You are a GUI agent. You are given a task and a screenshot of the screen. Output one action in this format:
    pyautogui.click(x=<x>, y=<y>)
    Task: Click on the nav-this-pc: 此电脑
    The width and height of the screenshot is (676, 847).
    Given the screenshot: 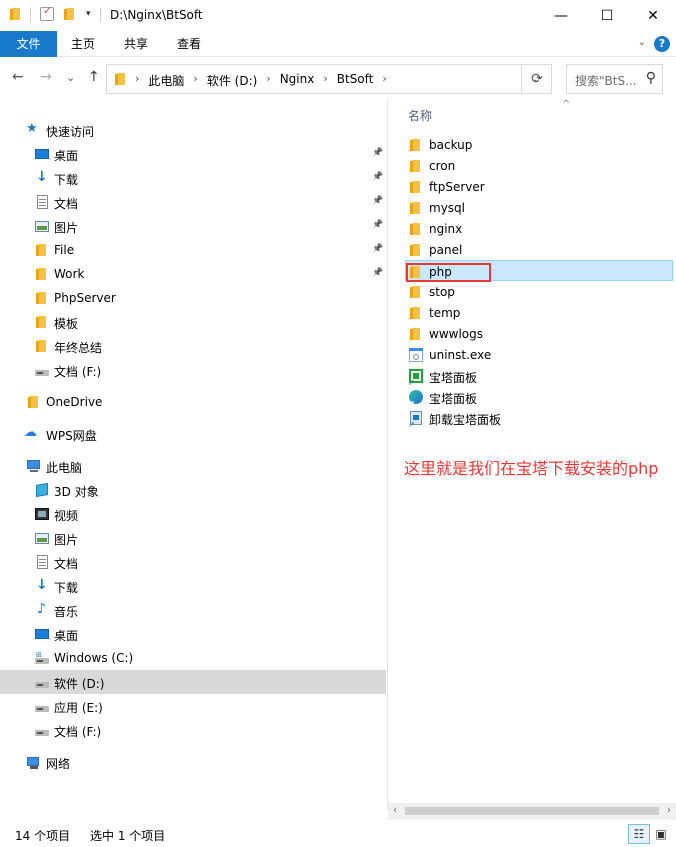 What is the action you would take?
    pyautogui.click(x=193, y=466)
    